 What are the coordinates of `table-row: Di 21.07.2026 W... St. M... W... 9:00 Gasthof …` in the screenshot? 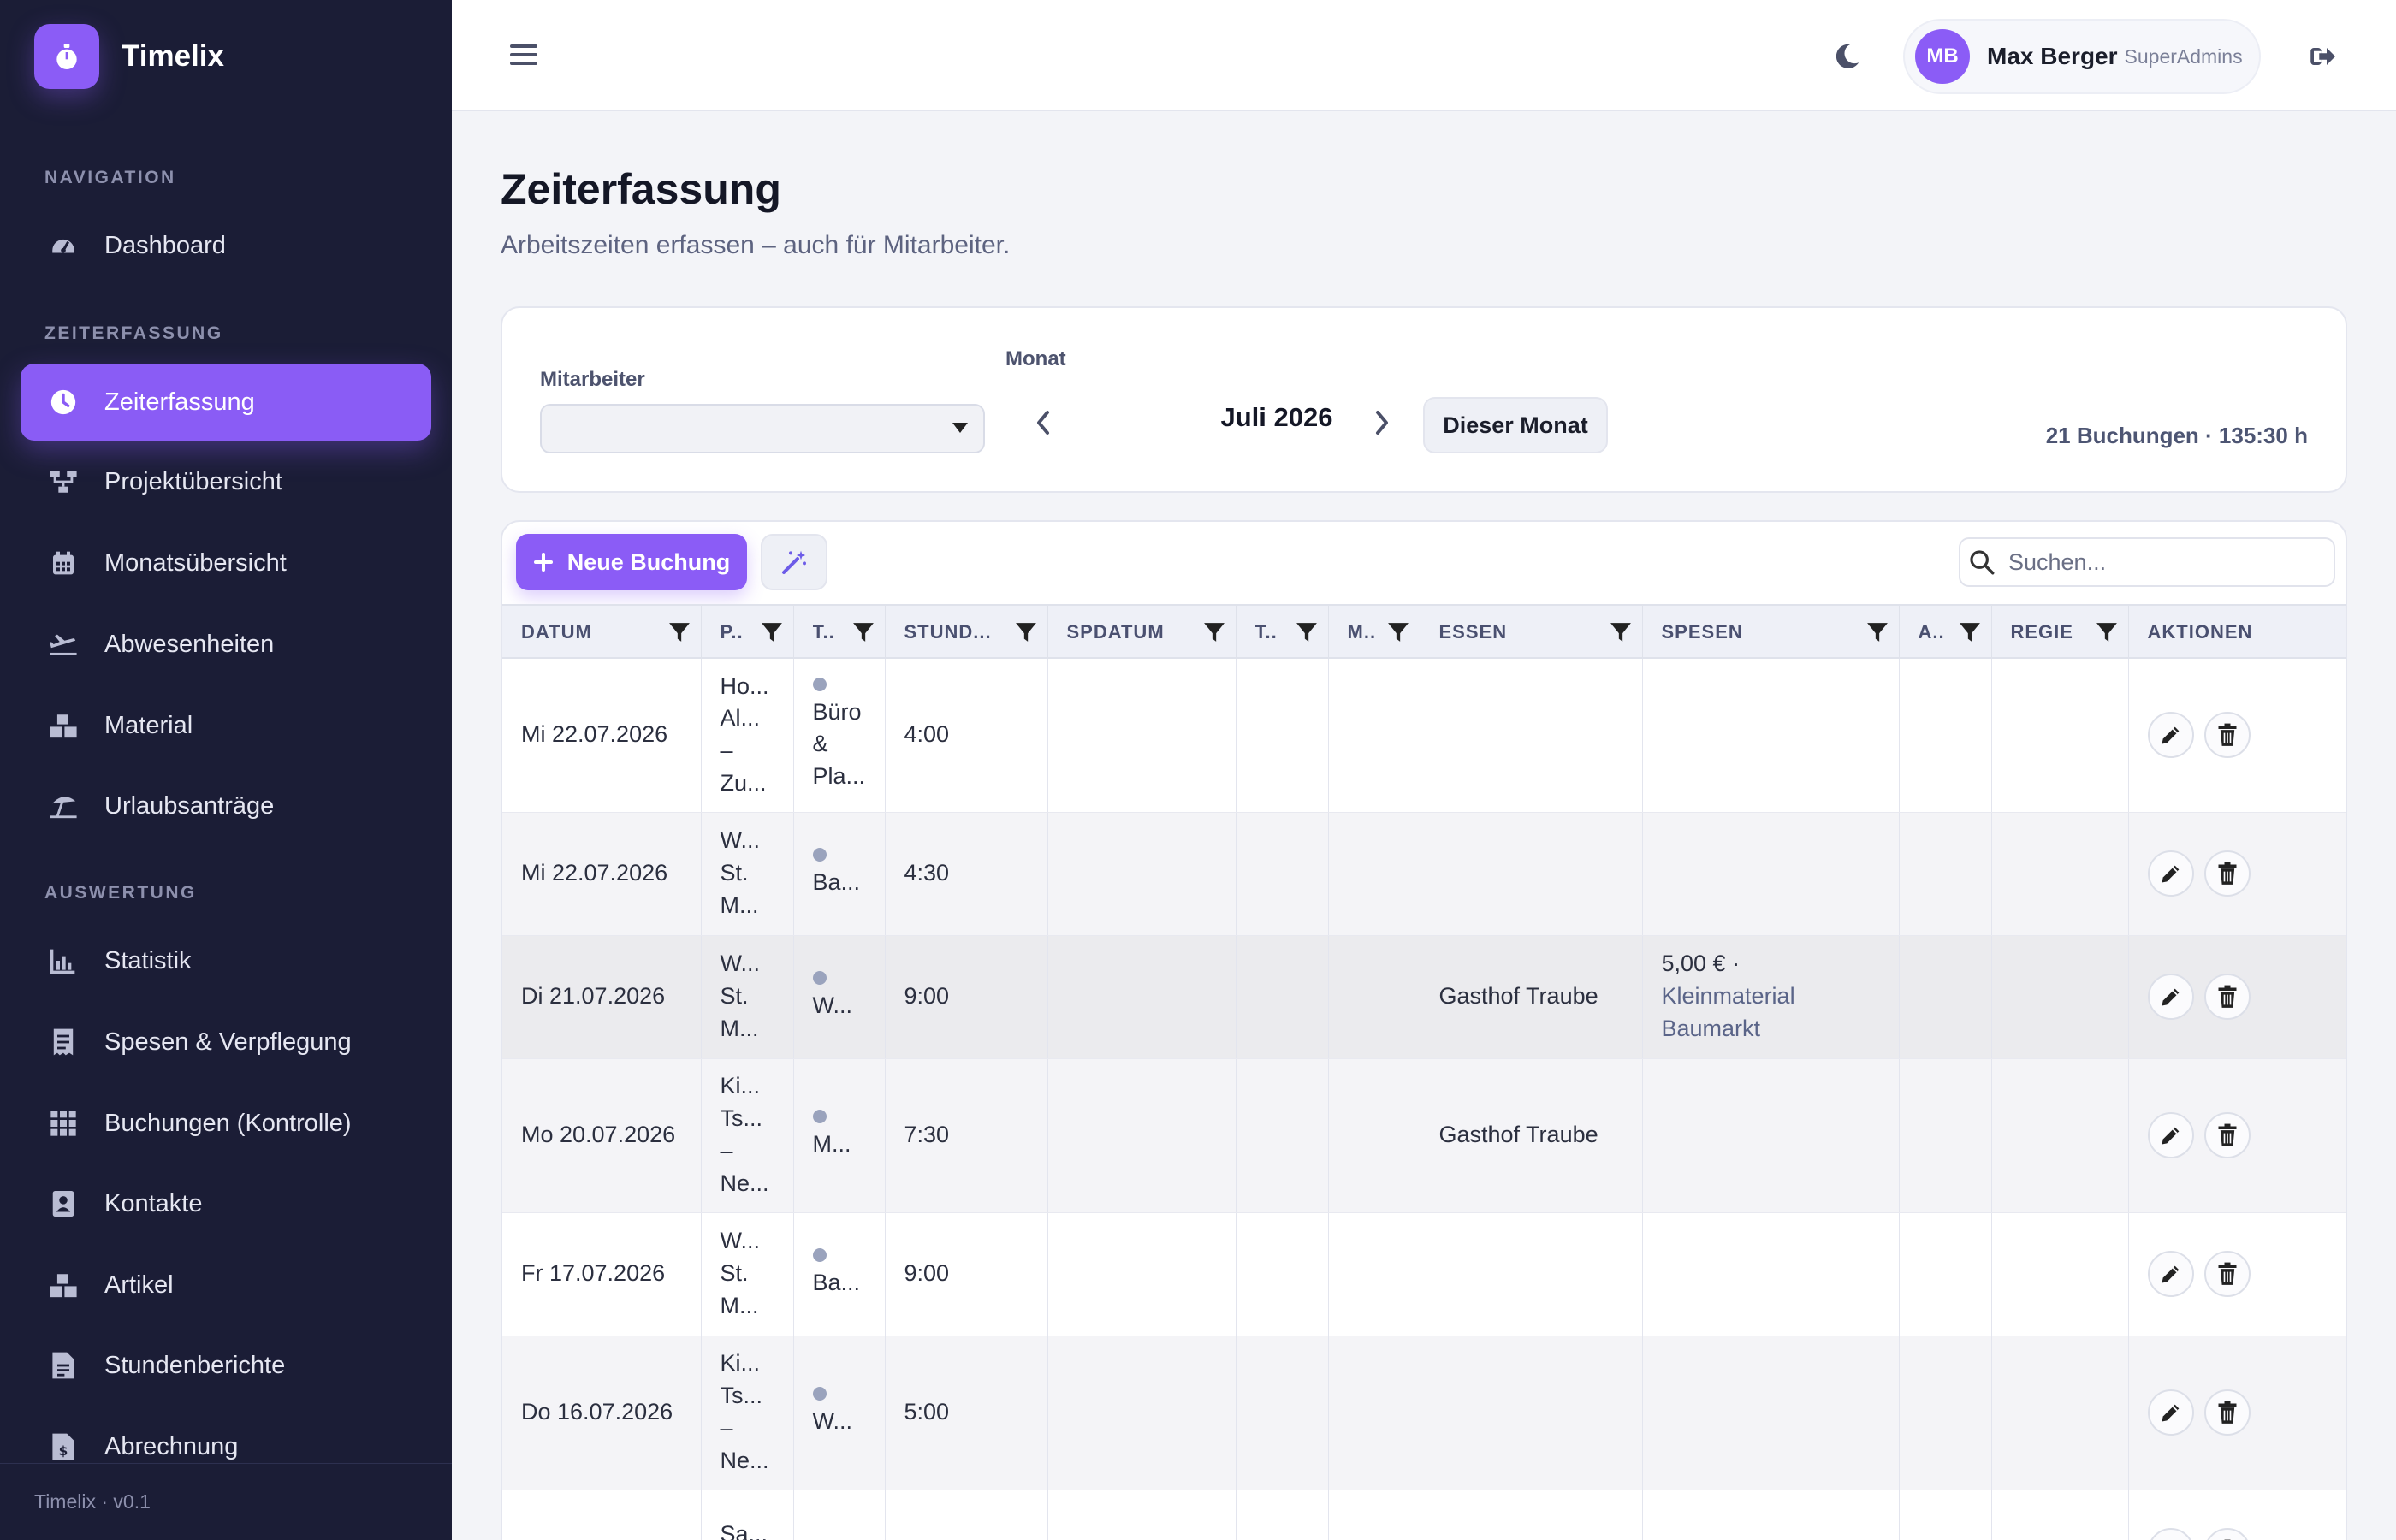 It's located at (1424, 997).